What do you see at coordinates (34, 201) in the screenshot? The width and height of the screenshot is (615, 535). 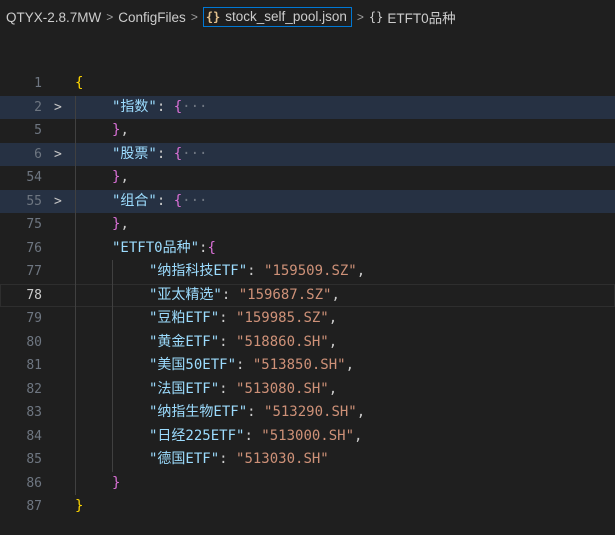 I see `line-number: 55` at bounding box center [34, 201].